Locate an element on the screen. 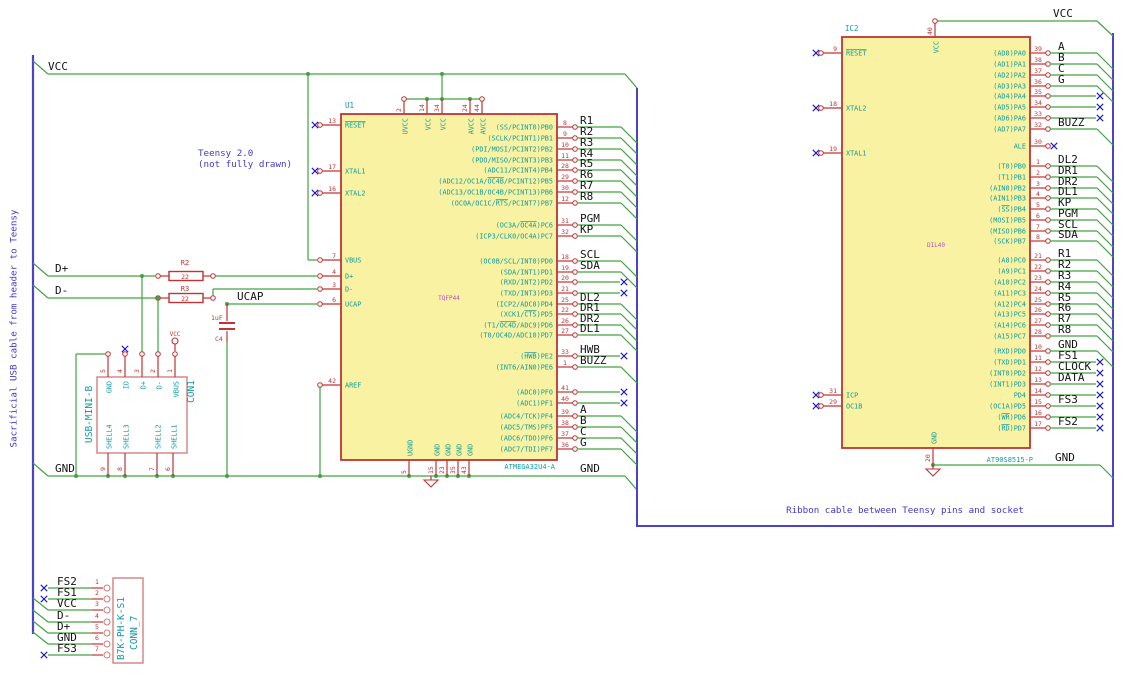 Image resolution: width=1131 pixels, height=690 pixels. u1-pin-16-name: XTAL2 is located at coordinates (355, 193).